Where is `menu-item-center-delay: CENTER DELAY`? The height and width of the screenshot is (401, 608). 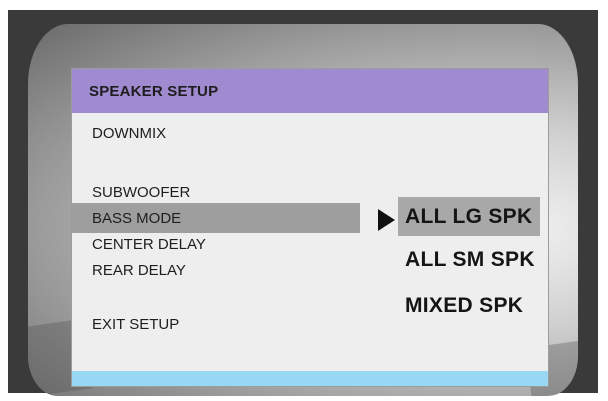
menu-item-center-delay: CENTER DELAY is located at coordinates (149, 244).